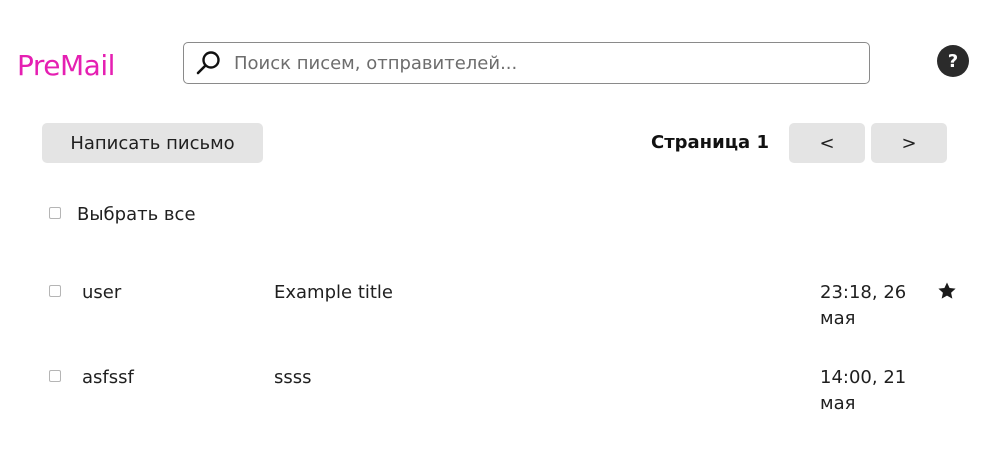 The width and height of the screenshot is (990, 468). Describe the element at coordinates (108, 377) in the screenshot. I see `email-sender: asfssf` at that location.